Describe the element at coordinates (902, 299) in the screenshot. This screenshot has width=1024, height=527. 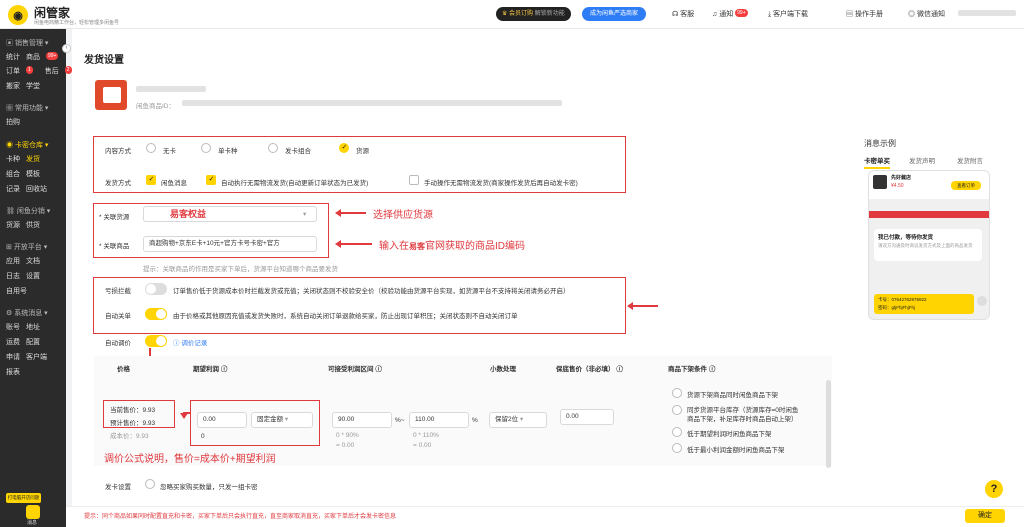
I see `card-no: 卡号：07642762975922` at that location.